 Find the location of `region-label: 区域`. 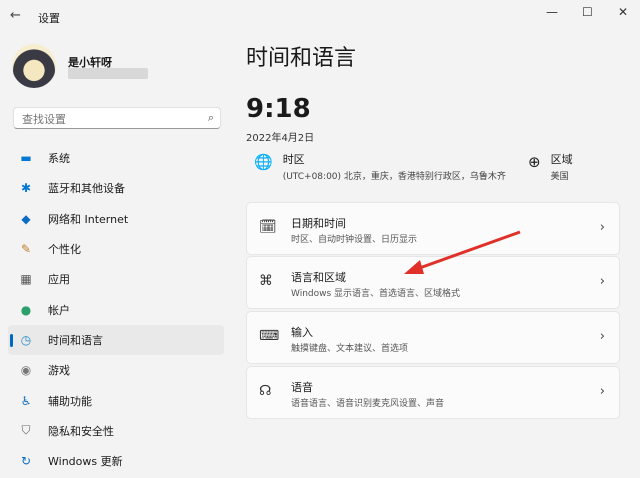

region-label: 区域 is located at coordinates (561, 159).